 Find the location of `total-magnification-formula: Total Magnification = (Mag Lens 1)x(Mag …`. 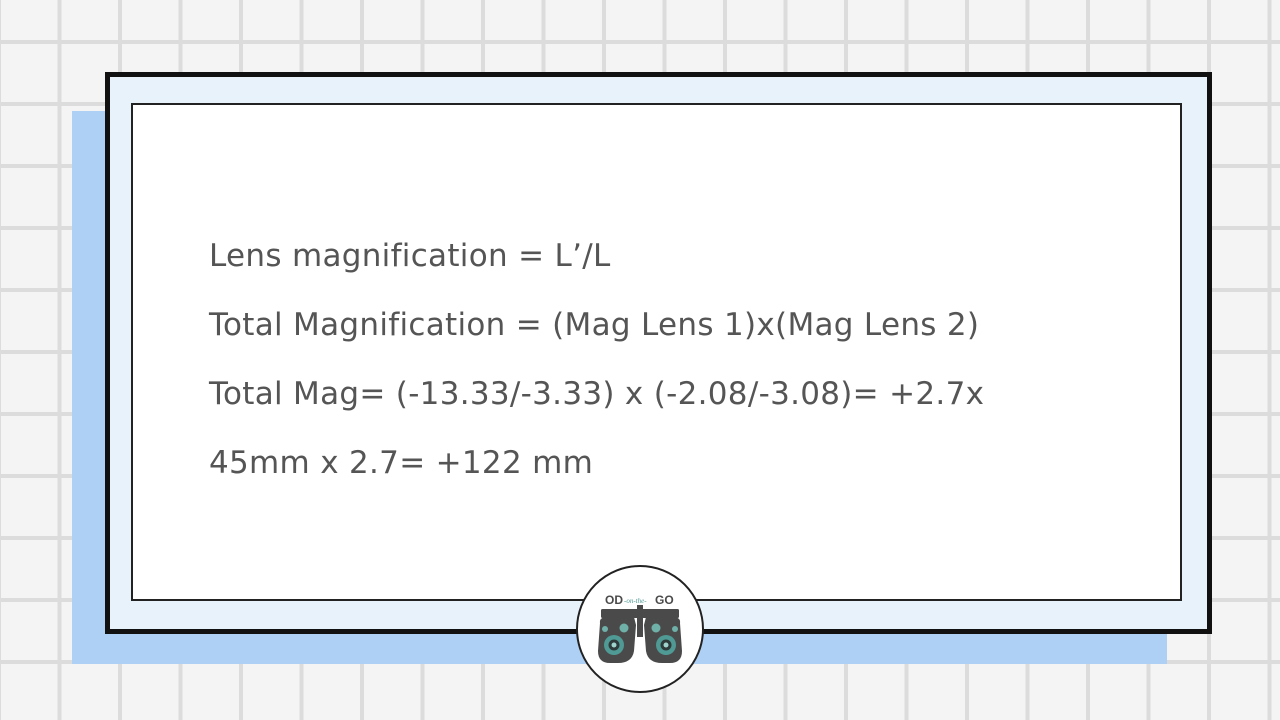

total-magnification-formula: Total Magnification = (Mag Lens 1)x(Mag … is located at coordinates (594, 325).